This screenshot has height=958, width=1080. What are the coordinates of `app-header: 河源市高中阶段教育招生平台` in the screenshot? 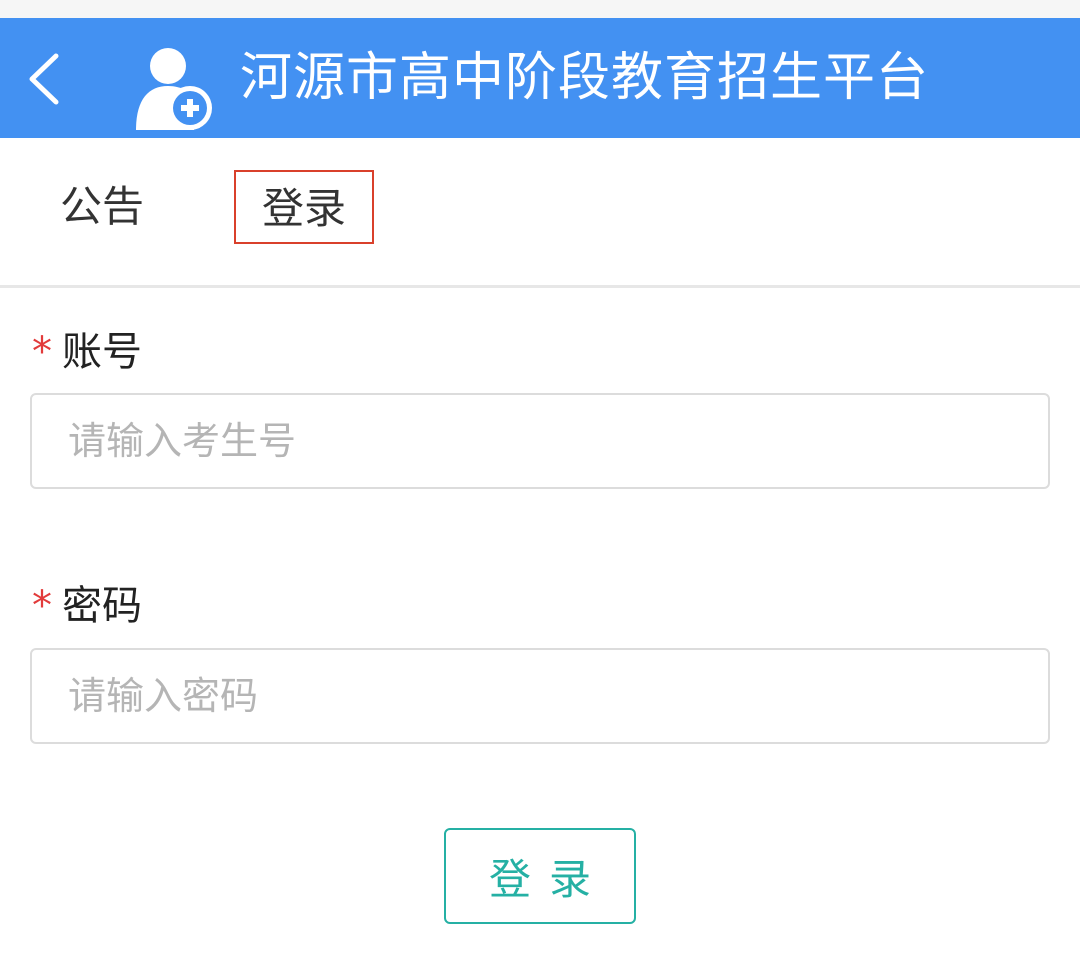 It's located at (540, 78).